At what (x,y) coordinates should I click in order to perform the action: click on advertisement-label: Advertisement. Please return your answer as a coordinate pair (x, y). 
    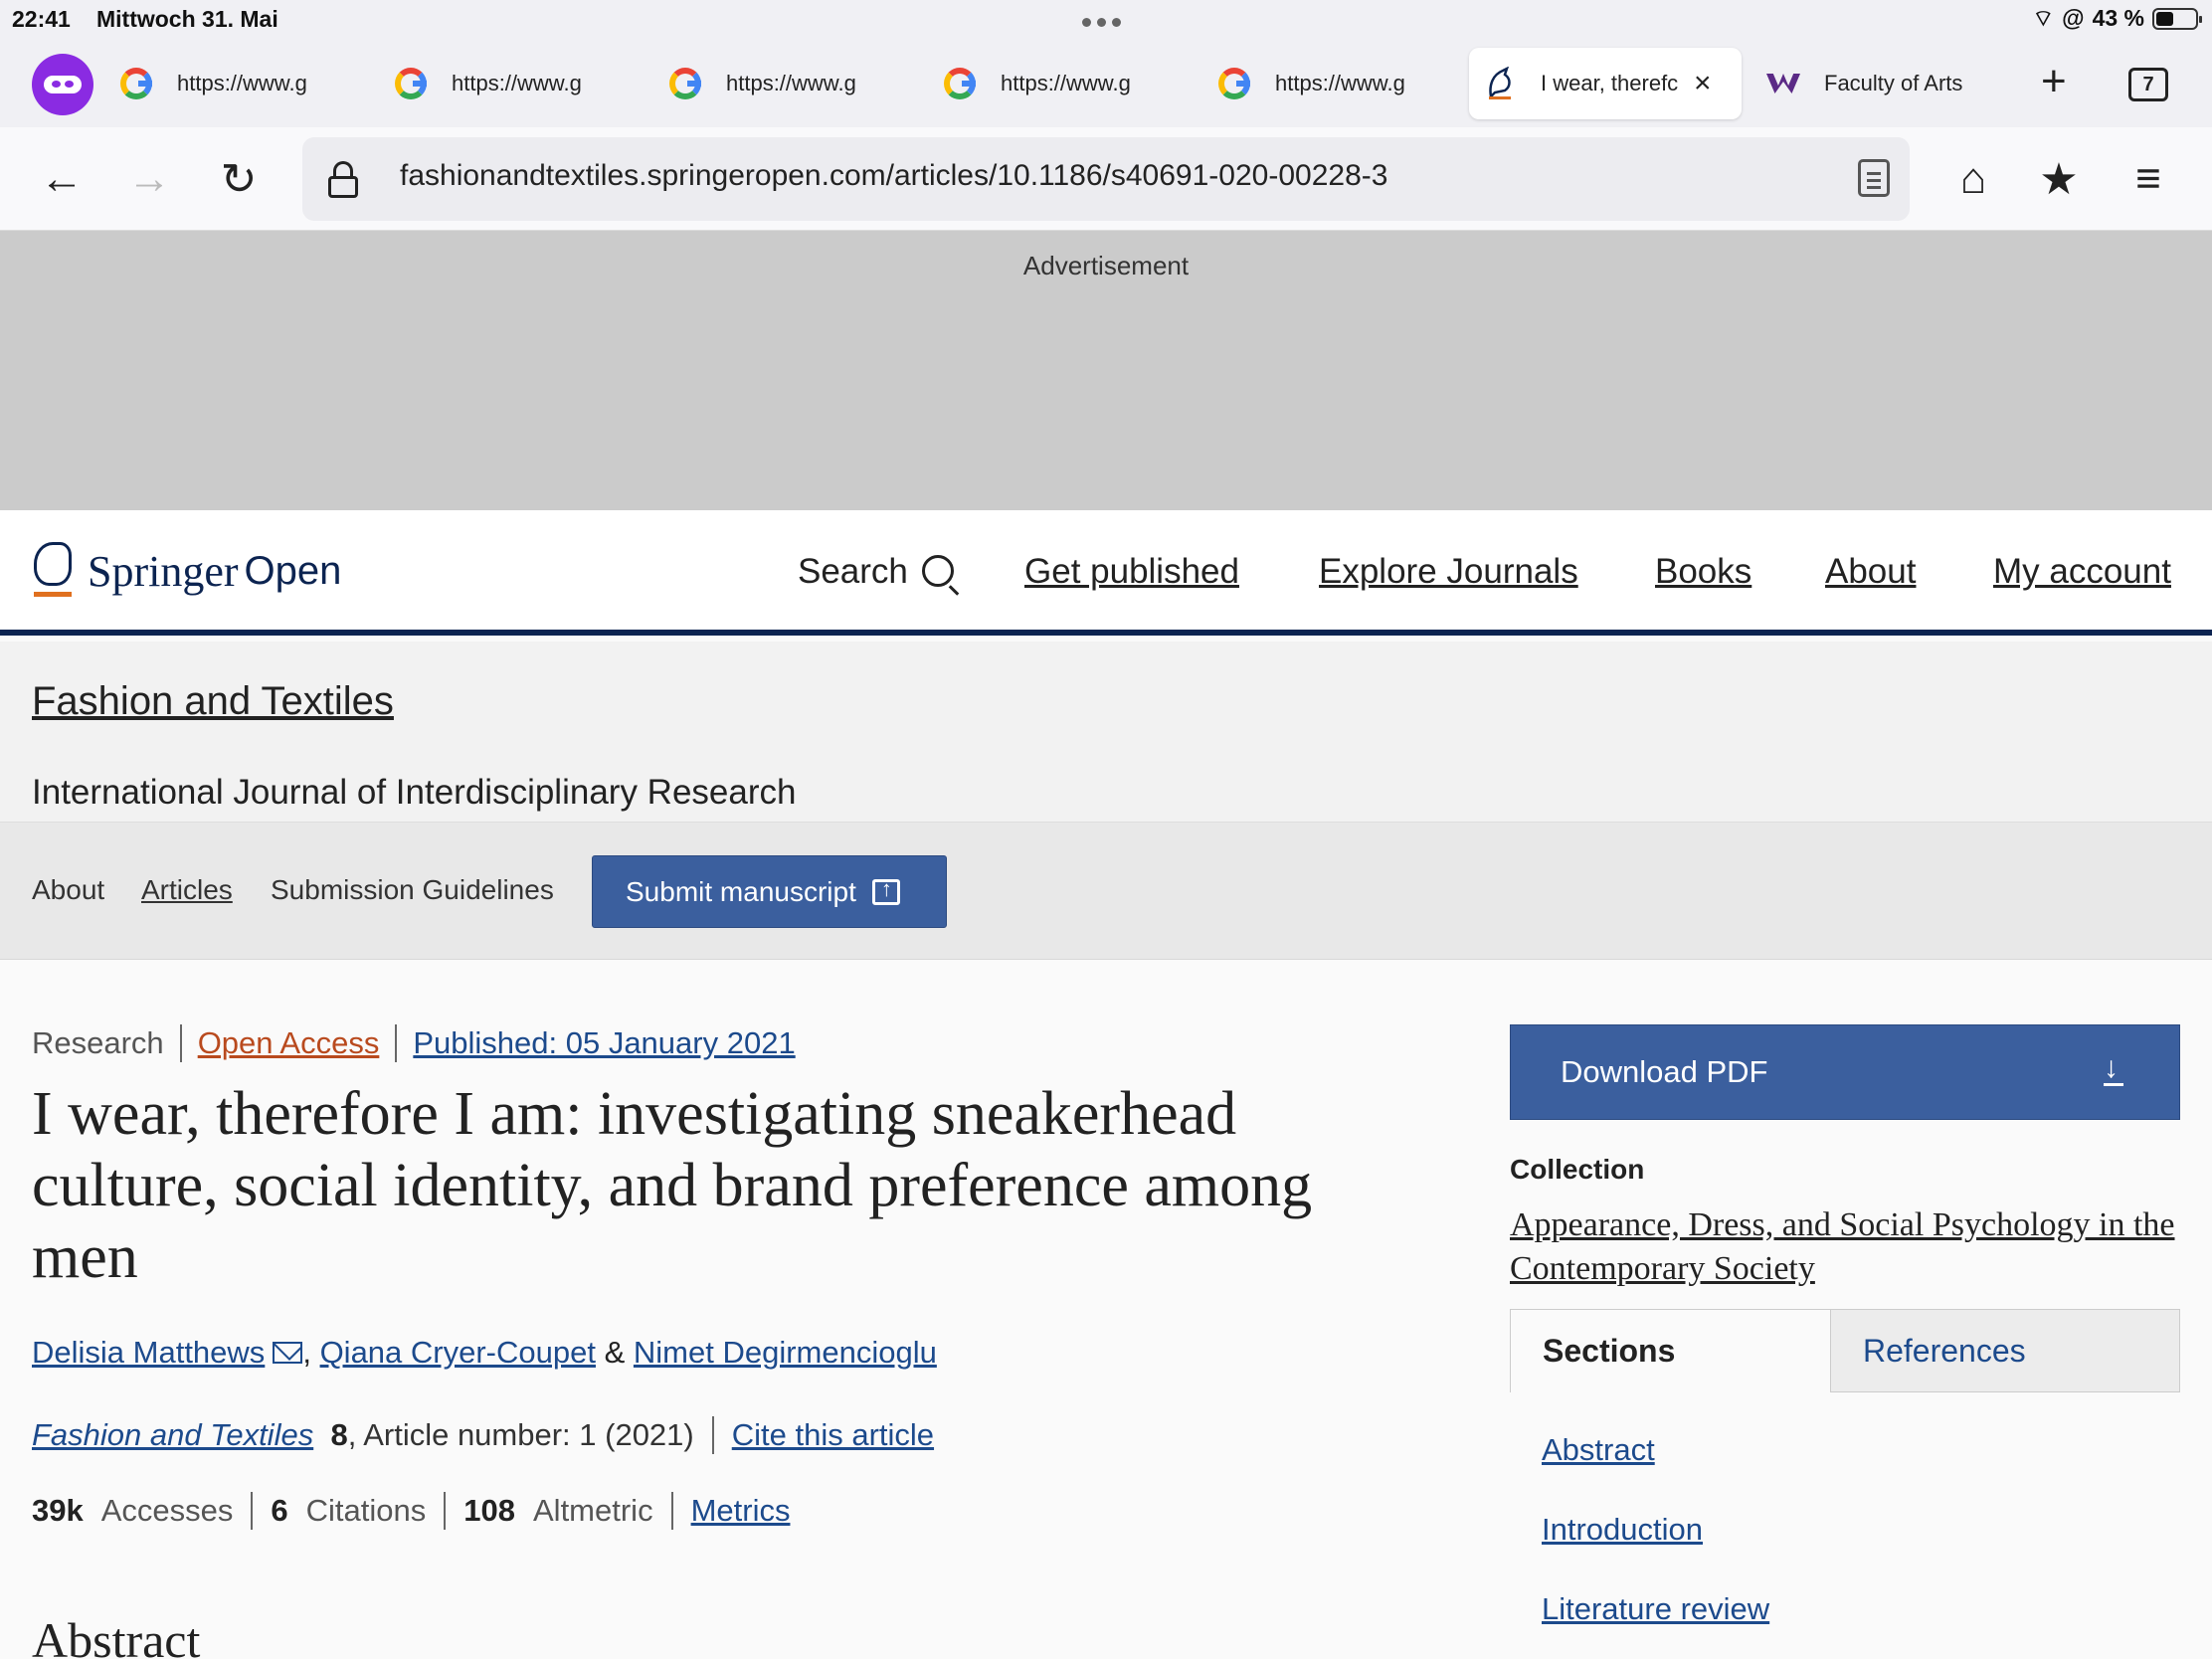
    Looking at the image, I should click on (1106, 265).